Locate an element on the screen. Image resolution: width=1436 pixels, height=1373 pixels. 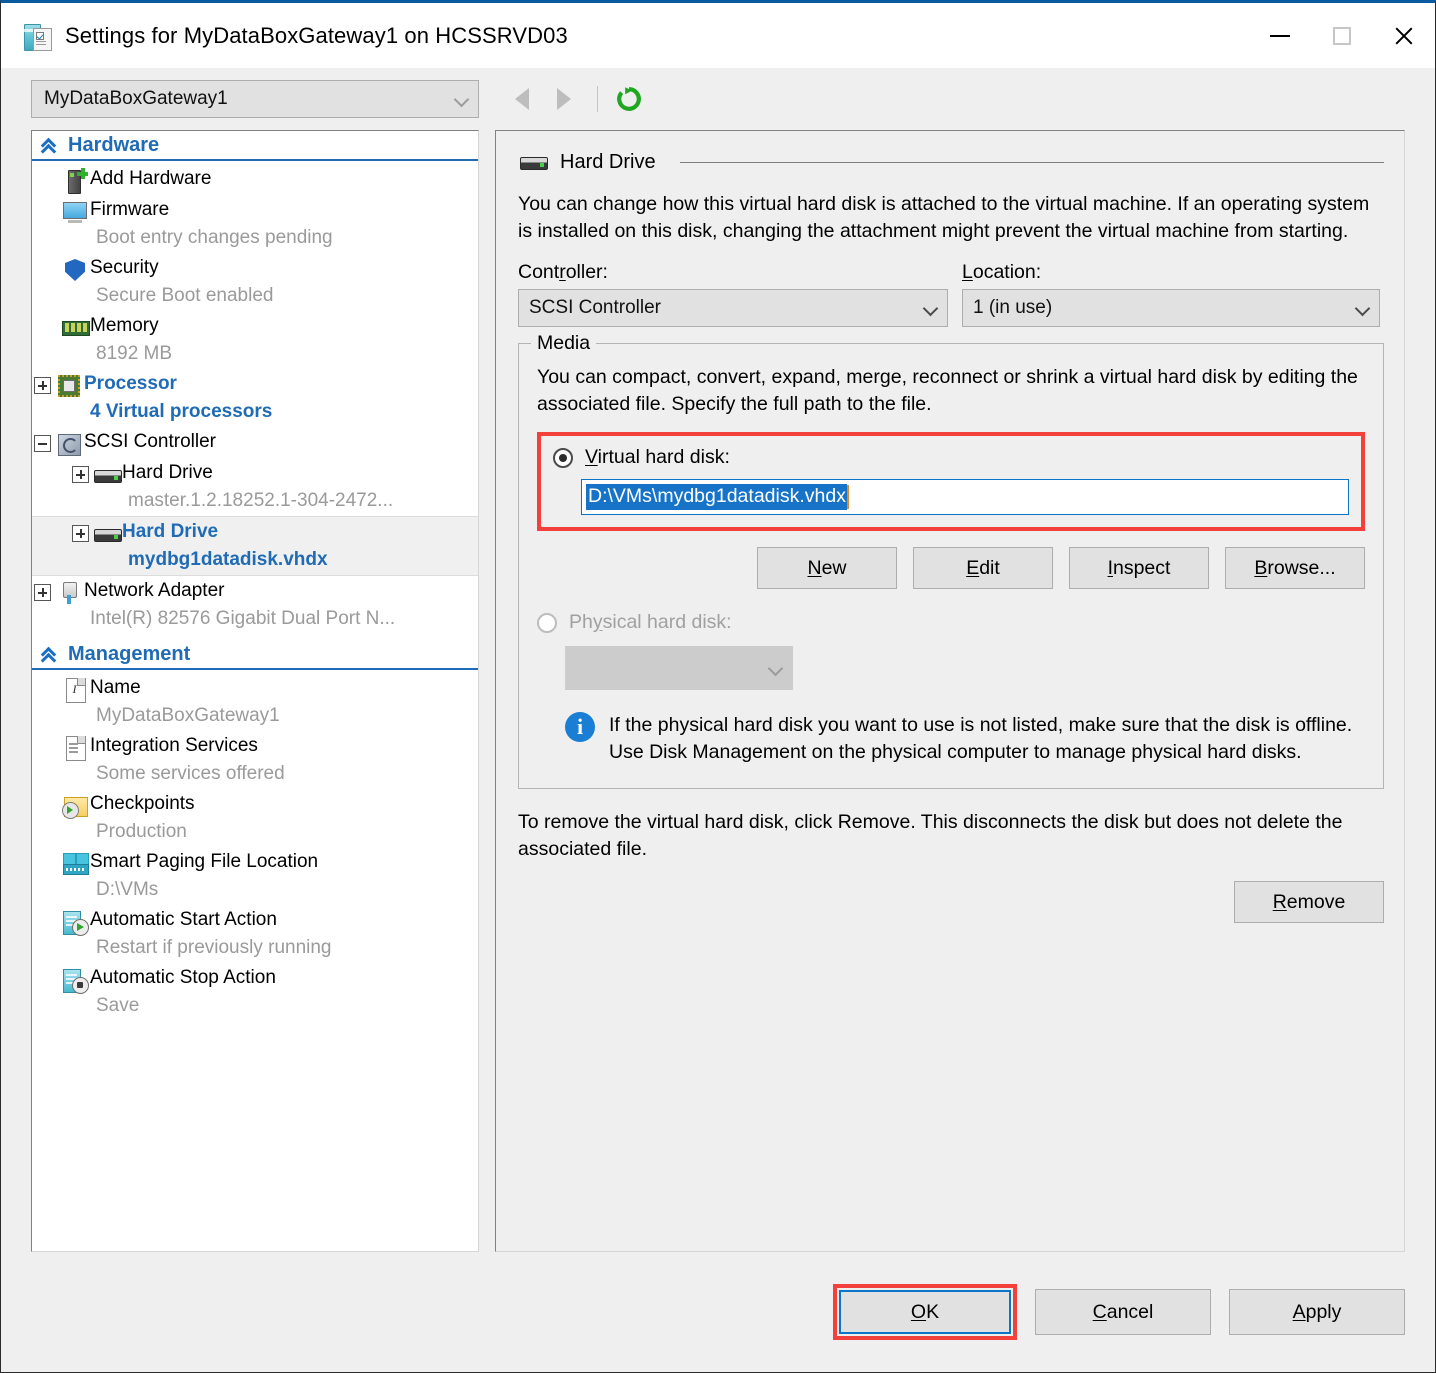
sidebar-item-label: Automatic Start Action is located at coordinates (183, 919).